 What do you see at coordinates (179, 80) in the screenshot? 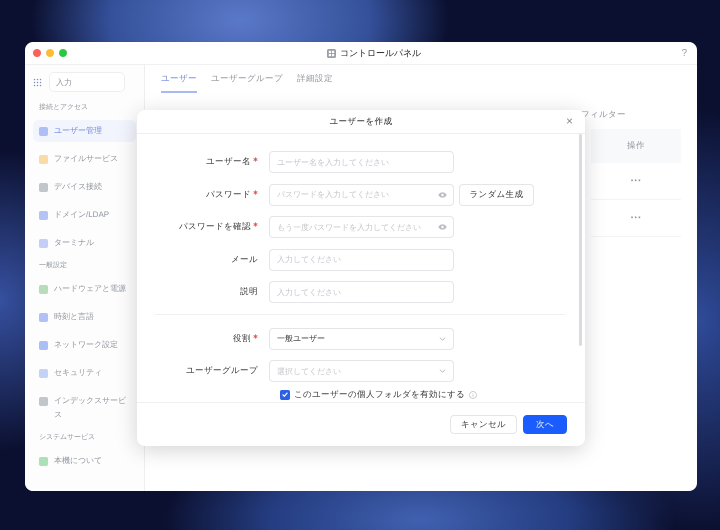
I see `tab: ユーザー` at bounding box center [179, 80].